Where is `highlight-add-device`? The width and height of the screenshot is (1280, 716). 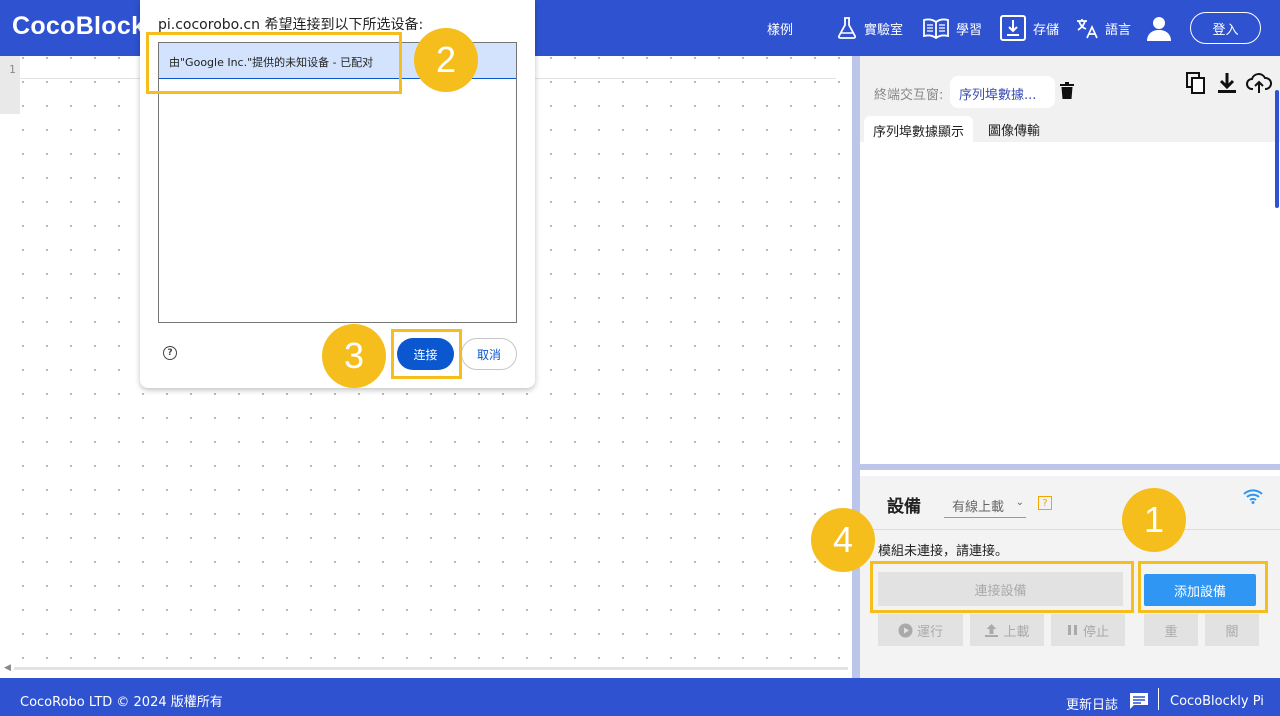 highlight-add-device is located at coordinates (1203, 587).